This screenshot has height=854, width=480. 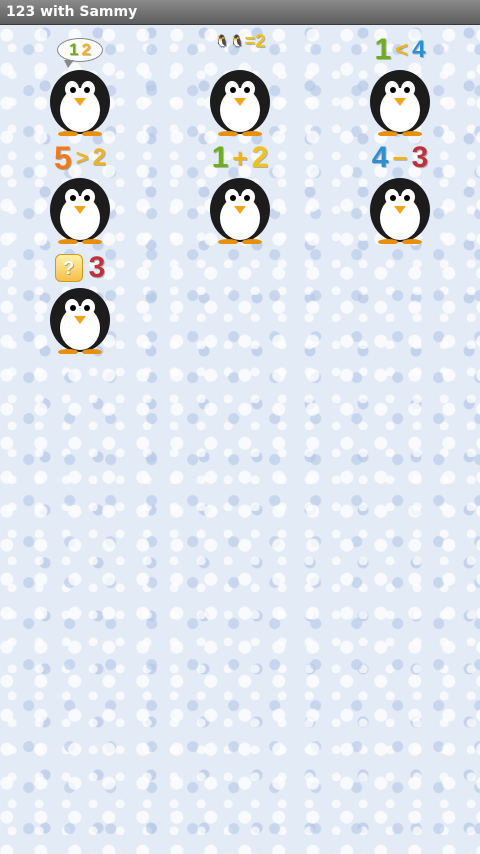 I want to click on app-title-bar: 123 with Sammy, so click(x=240, y=12).